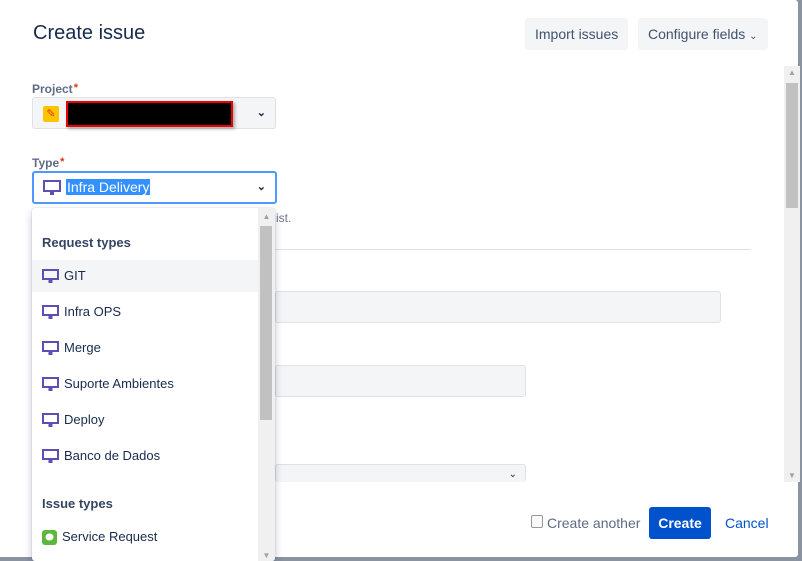 The height and width of the screenshot is (561, 802). What do you see at coordinates (498, 307) in the screenshot?
I see `summary-input` at bounding box center [498, 307].